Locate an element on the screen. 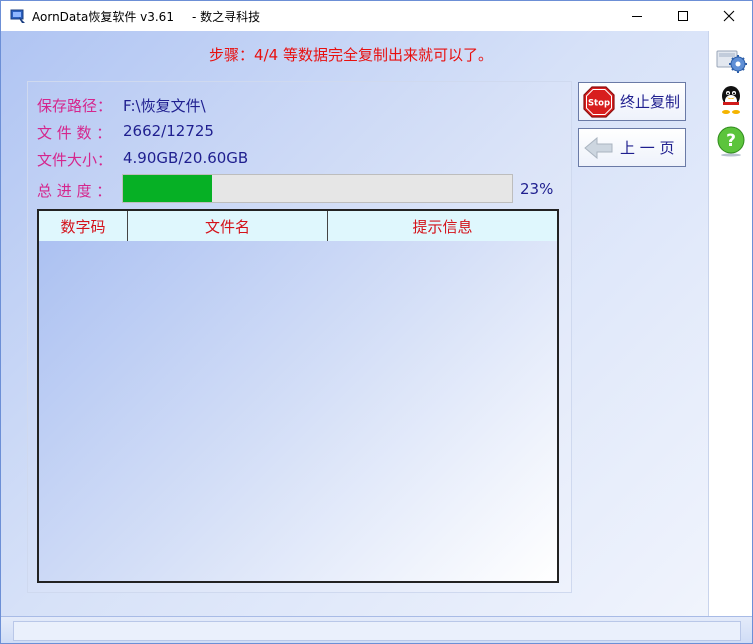 Image resolution: width=753 pixels, height=644 pixels. close-button is located at coordinates (729, 16).